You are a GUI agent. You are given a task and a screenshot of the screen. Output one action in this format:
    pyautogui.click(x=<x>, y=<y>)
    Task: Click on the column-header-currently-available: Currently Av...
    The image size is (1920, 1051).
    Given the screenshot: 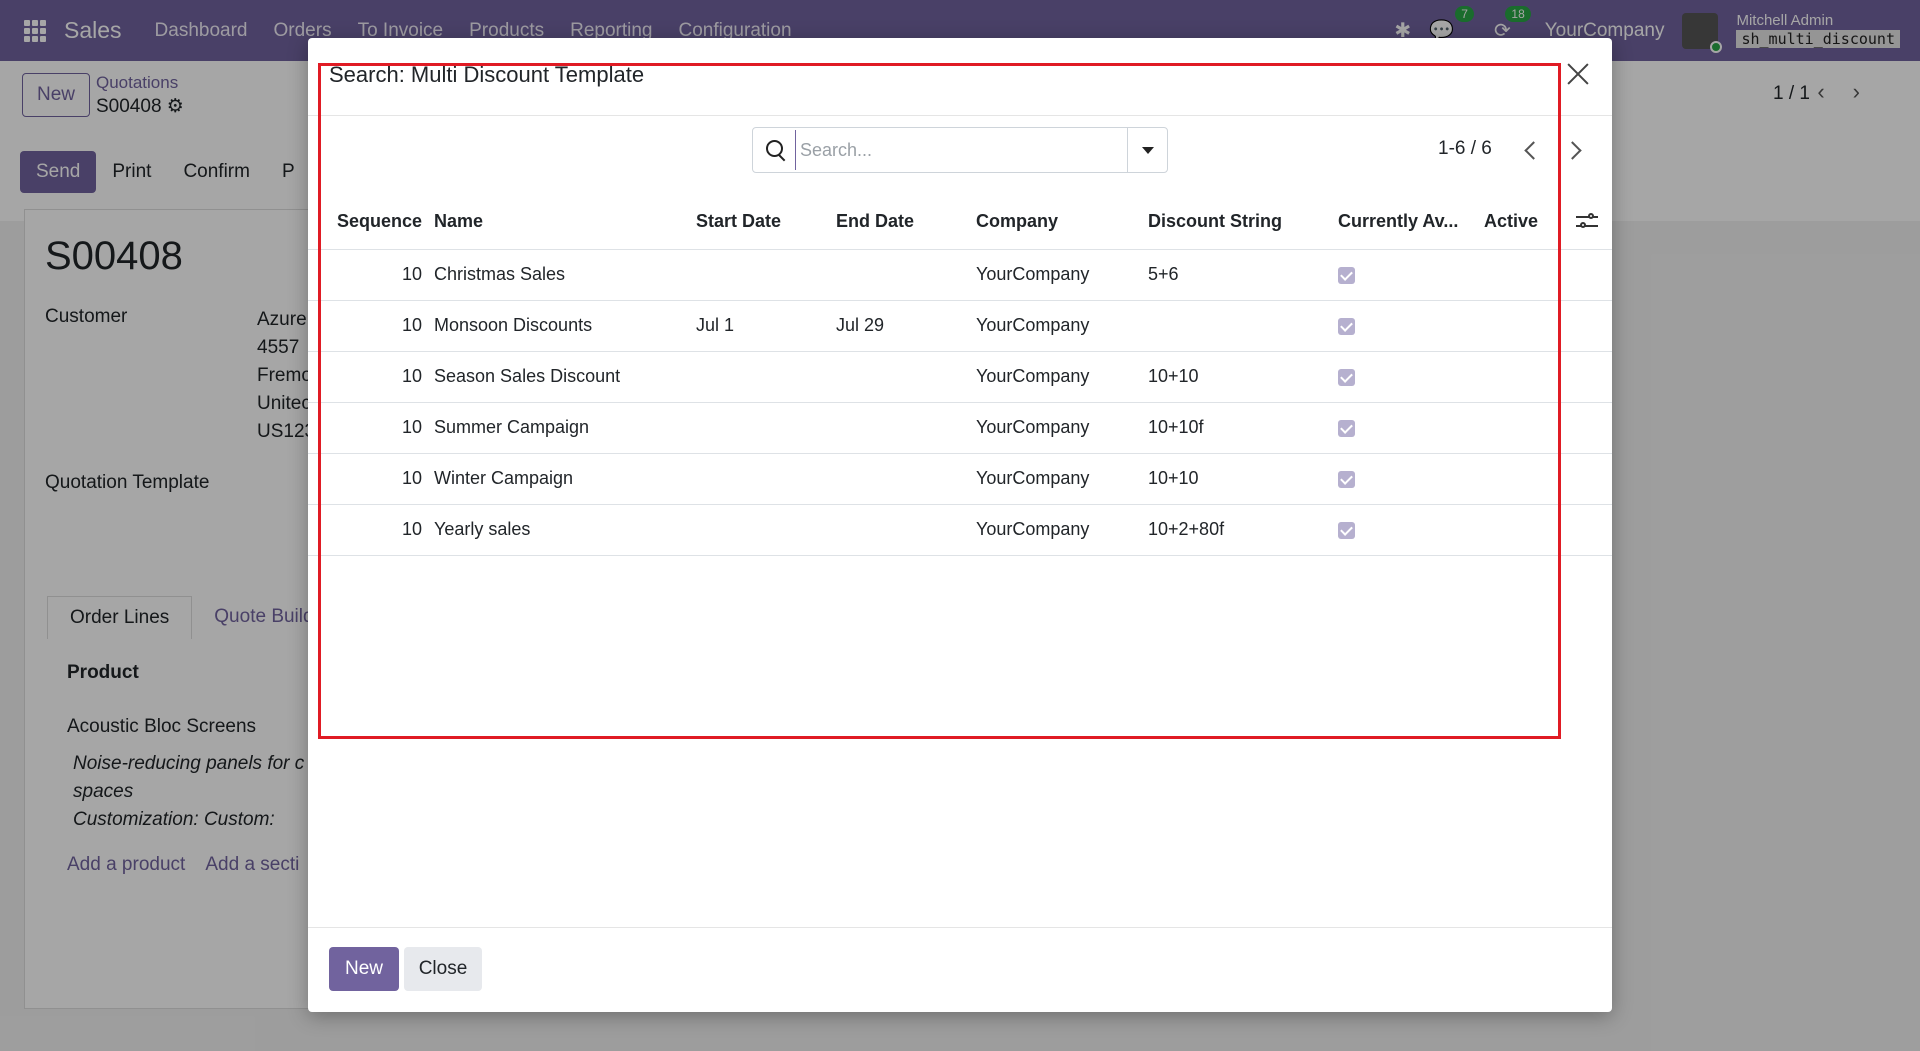 What is the action you would take?
    pyautogui.click(x=1405, y=222)
    